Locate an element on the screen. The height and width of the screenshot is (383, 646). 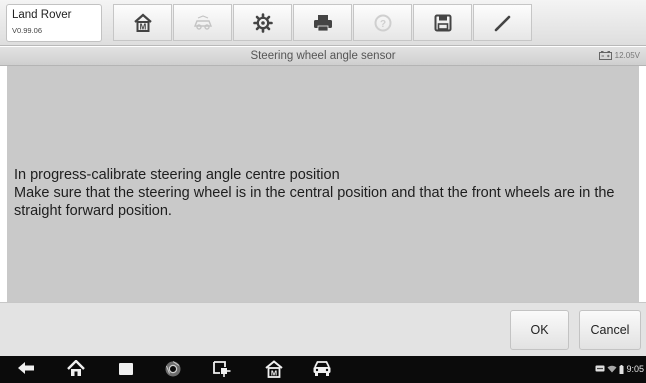
wifi-icon is located at coordinates (612, 369).